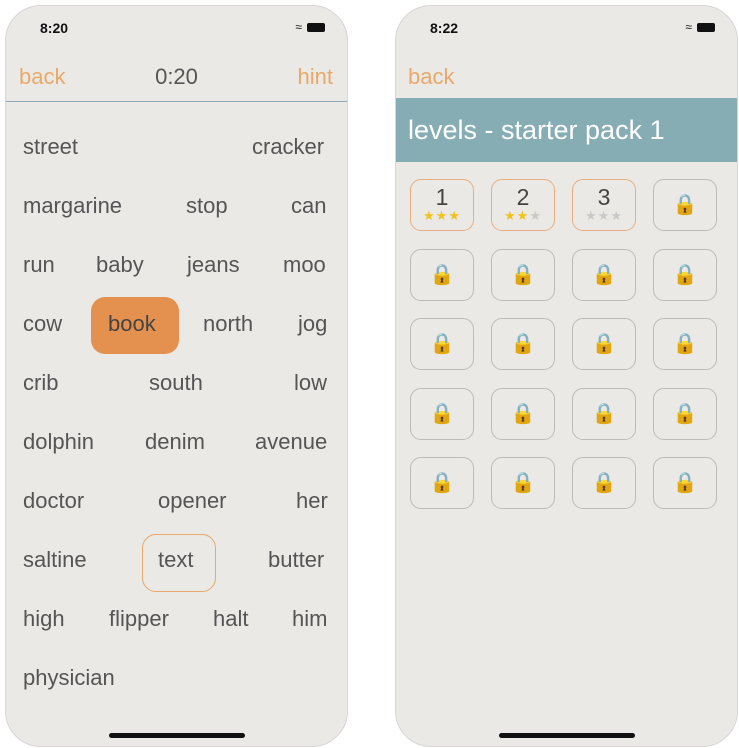 The height and width of the screenshot is (748, 739). What do you see at coordinates (69, 678) in the screenshot?
I see `word-tile: physician` at bounding box center [69, 678].